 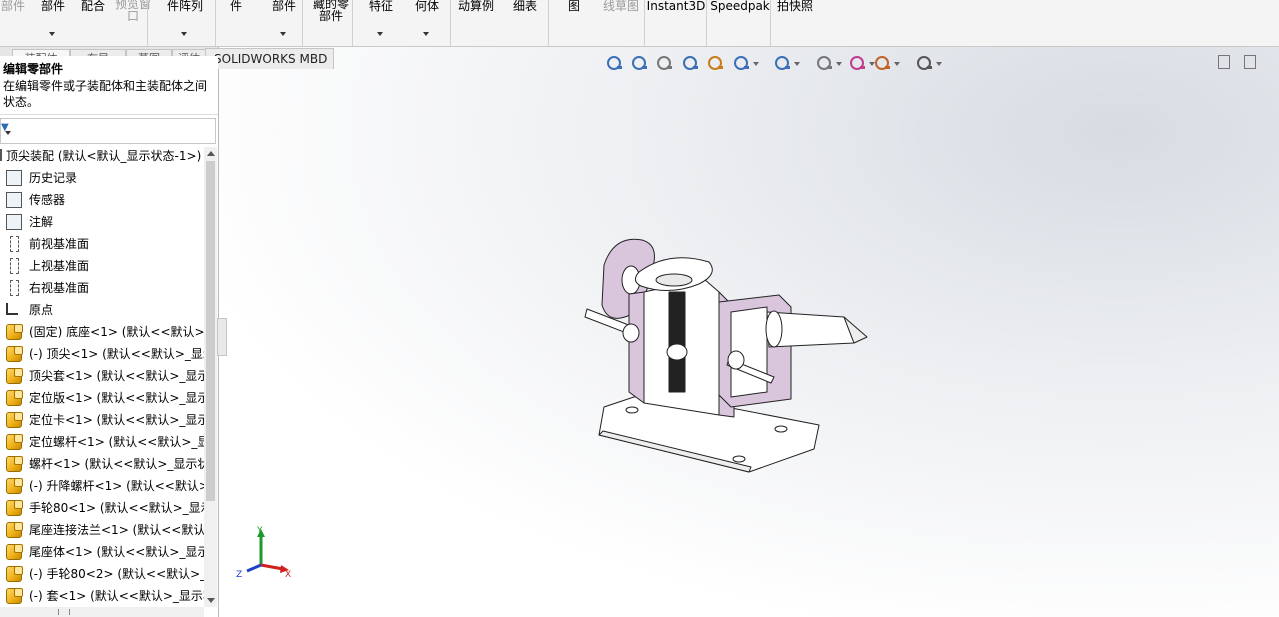 What do you see at coordinates (59, 266) in the screenshot?
I see `tree-item-label: 上视基准面` at bounding box center [59, 266].